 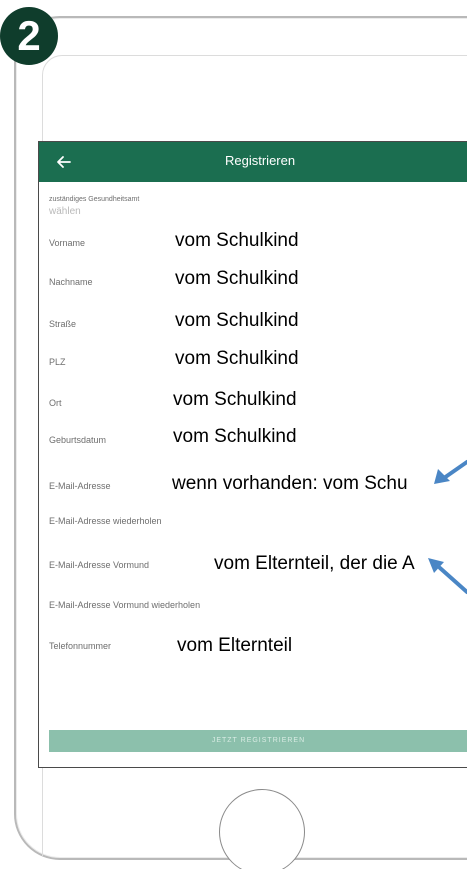 What do you see at coordinates (78, 440) in the screenshot?
I see `birthdate-label: Geburtsdatum` at bounding box center [78, 440].